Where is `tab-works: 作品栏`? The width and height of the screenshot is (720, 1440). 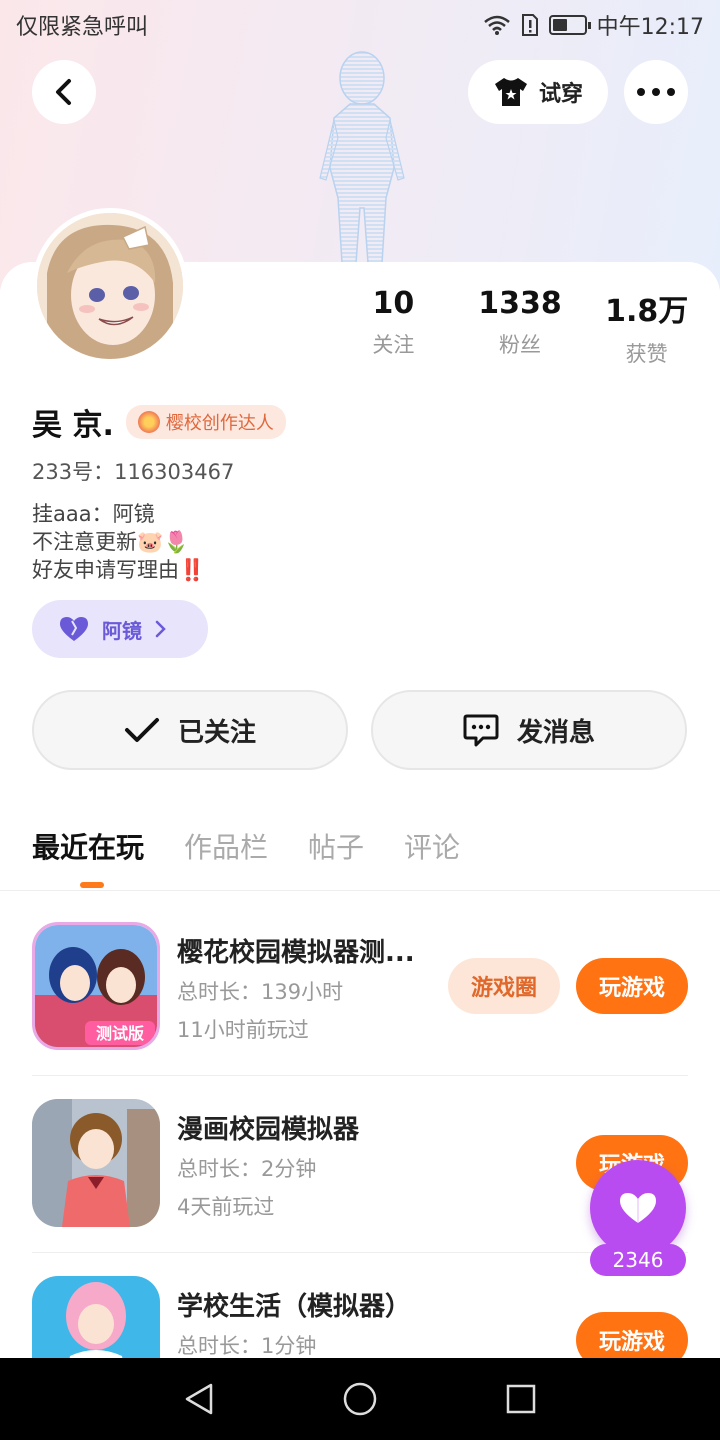
tab-works: 作品栏 is located at coordinates (226, 846).